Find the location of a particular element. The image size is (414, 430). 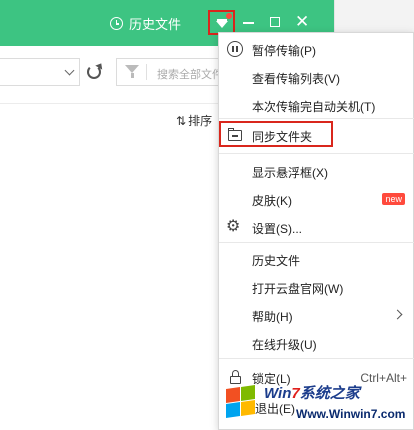

menu-item-auto-shutdown: 本次传输完自动关机(T) is located at coordinates (316, 105).